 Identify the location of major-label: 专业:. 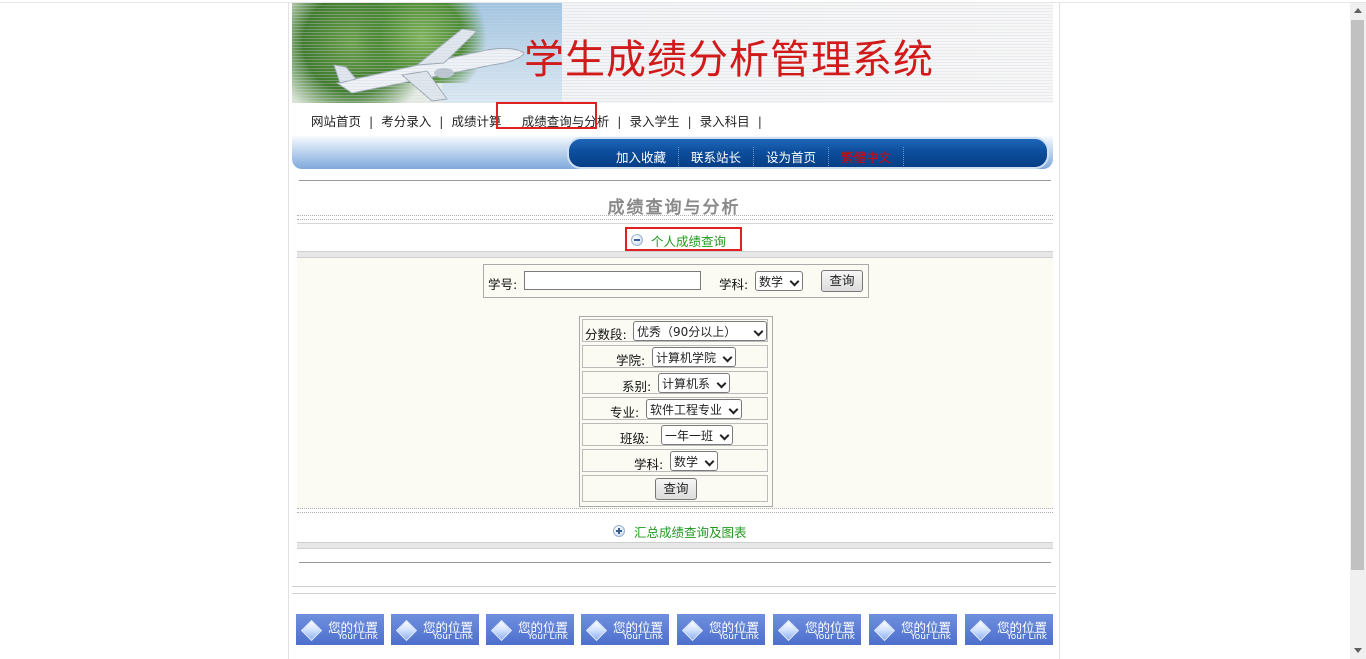
(625, 412).